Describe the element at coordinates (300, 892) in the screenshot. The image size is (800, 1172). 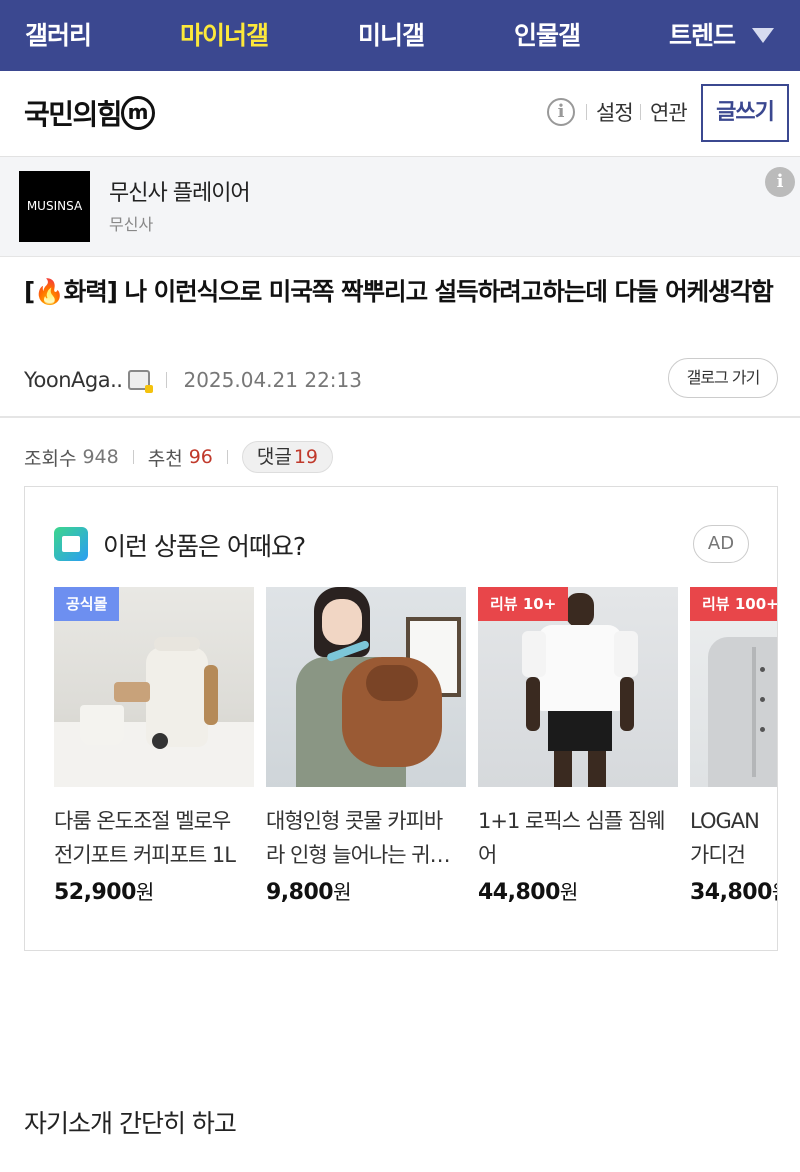
I see `price-value: 9,800` at that location.